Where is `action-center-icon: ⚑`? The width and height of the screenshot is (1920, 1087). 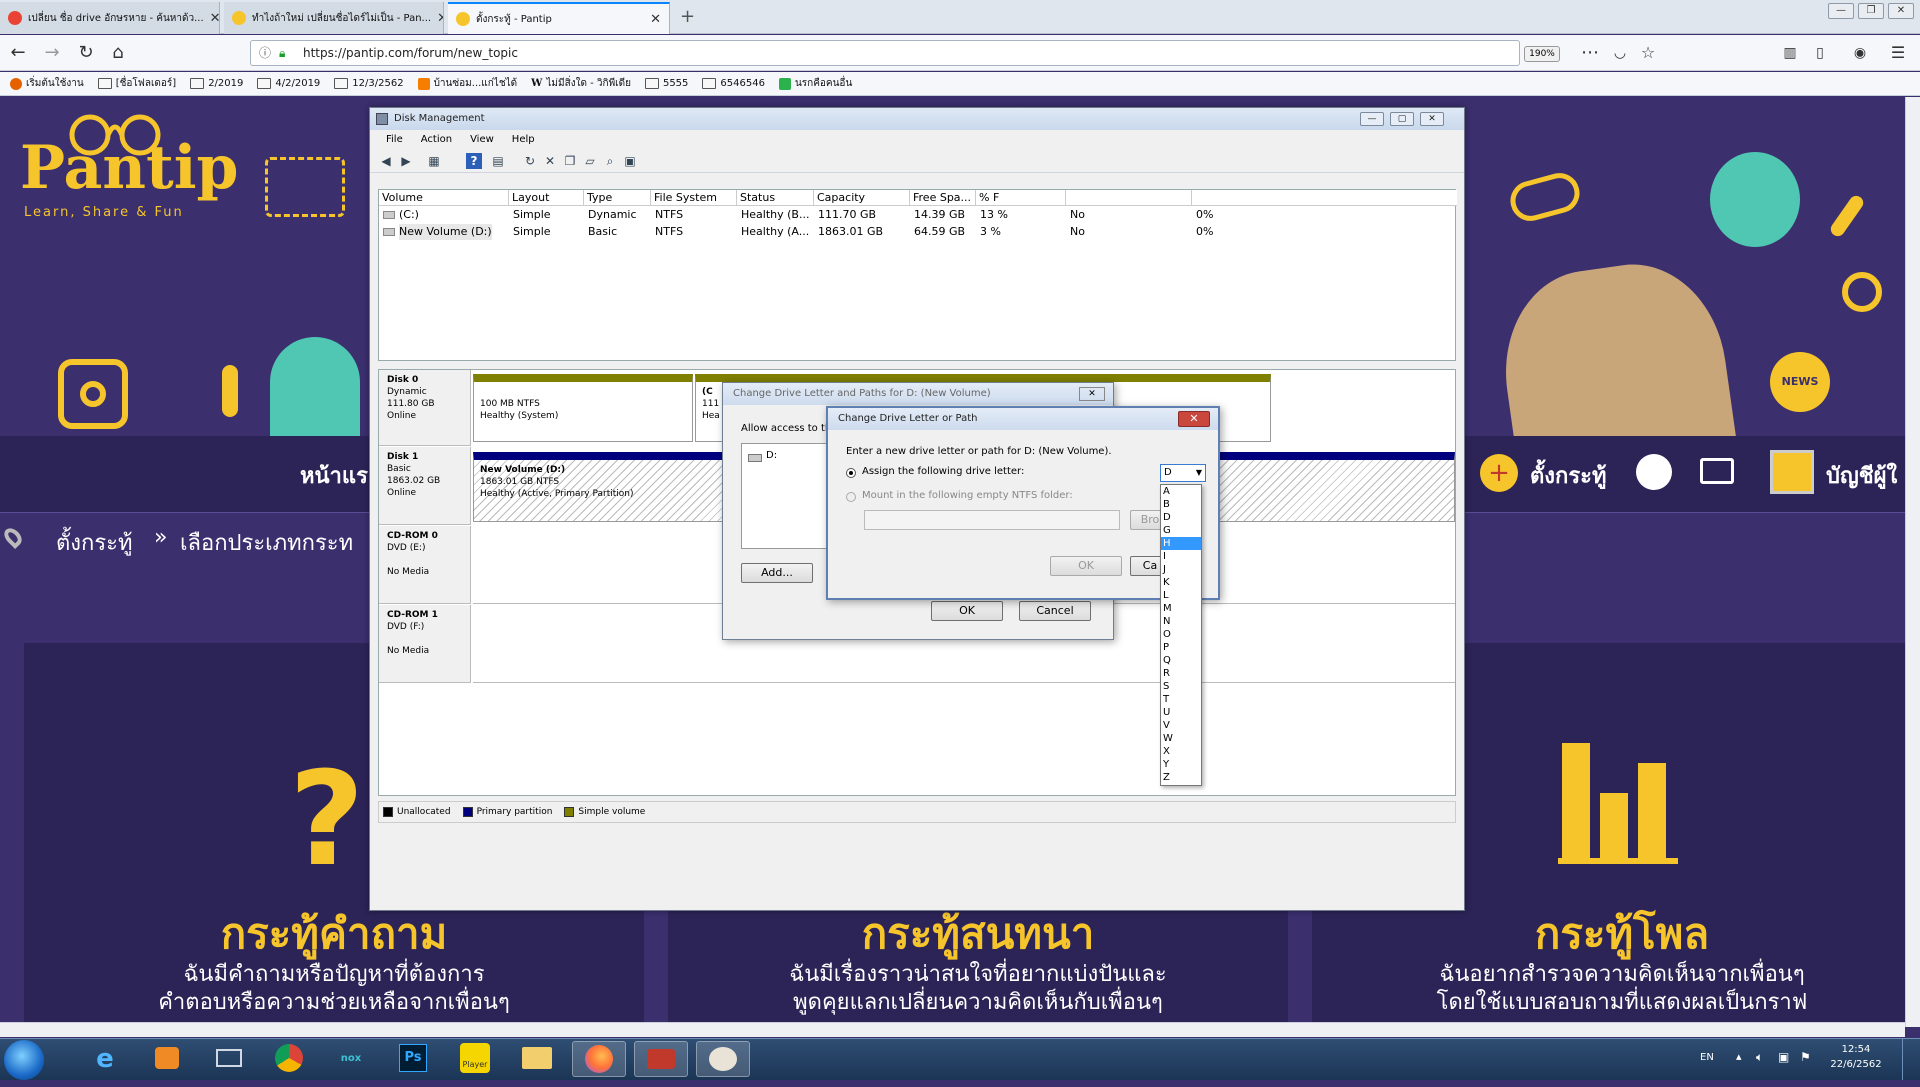
action-center-icon: ⚑ is located at coordinates (1805, 1057).